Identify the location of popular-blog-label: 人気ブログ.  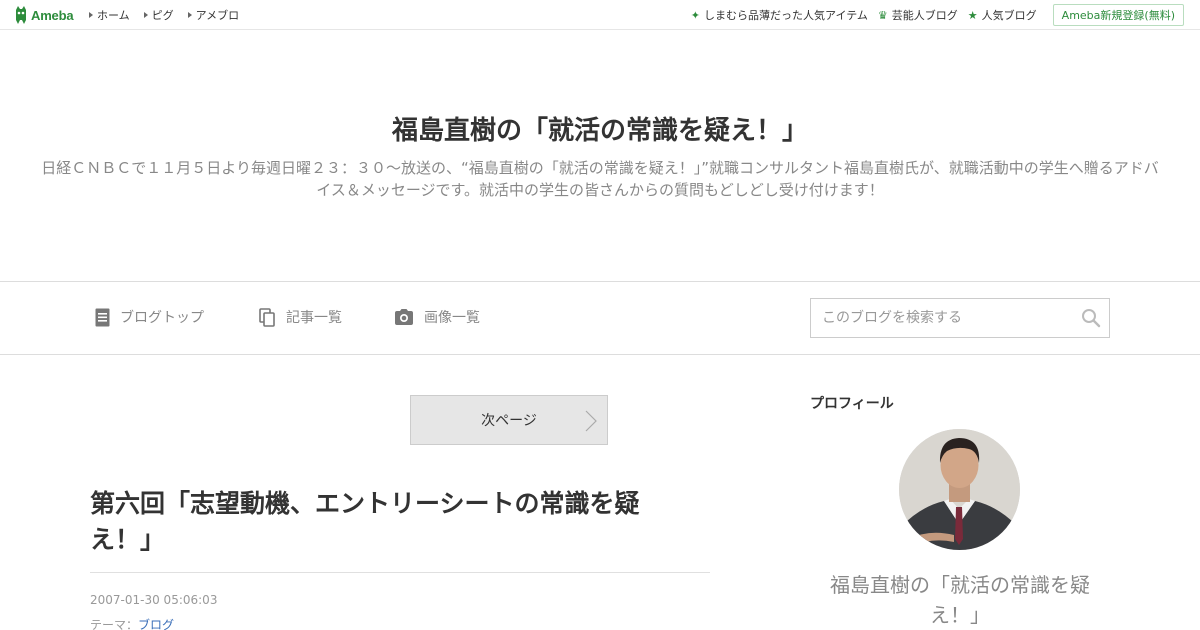
(1009, 15).